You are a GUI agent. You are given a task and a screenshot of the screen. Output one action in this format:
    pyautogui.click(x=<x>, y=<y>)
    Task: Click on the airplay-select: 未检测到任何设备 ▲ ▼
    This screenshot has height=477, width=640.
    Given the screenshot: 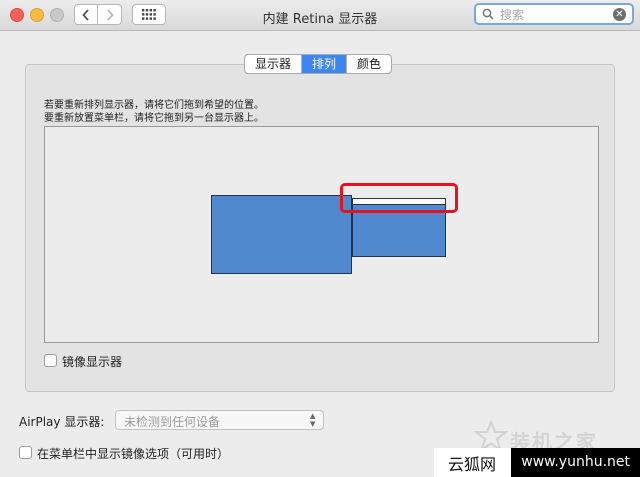 What is the action you would take?
    pyautogui.click(x=219, y=420)
    